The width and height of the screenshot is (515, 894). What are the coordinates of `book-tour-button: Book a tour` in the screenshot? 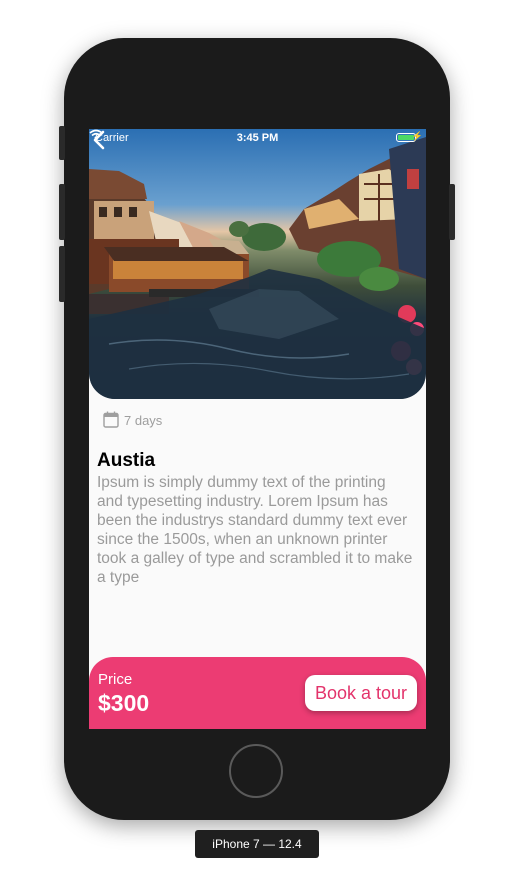 It's located at (361, 693).